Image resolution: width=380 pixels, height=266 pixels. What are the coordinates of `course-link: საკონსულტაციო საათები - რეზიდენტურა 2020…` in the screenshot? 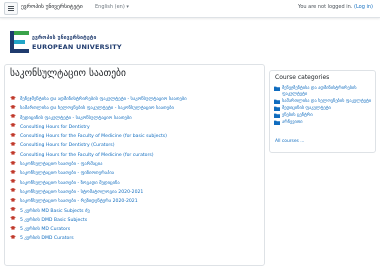 It's located at (79, 201).